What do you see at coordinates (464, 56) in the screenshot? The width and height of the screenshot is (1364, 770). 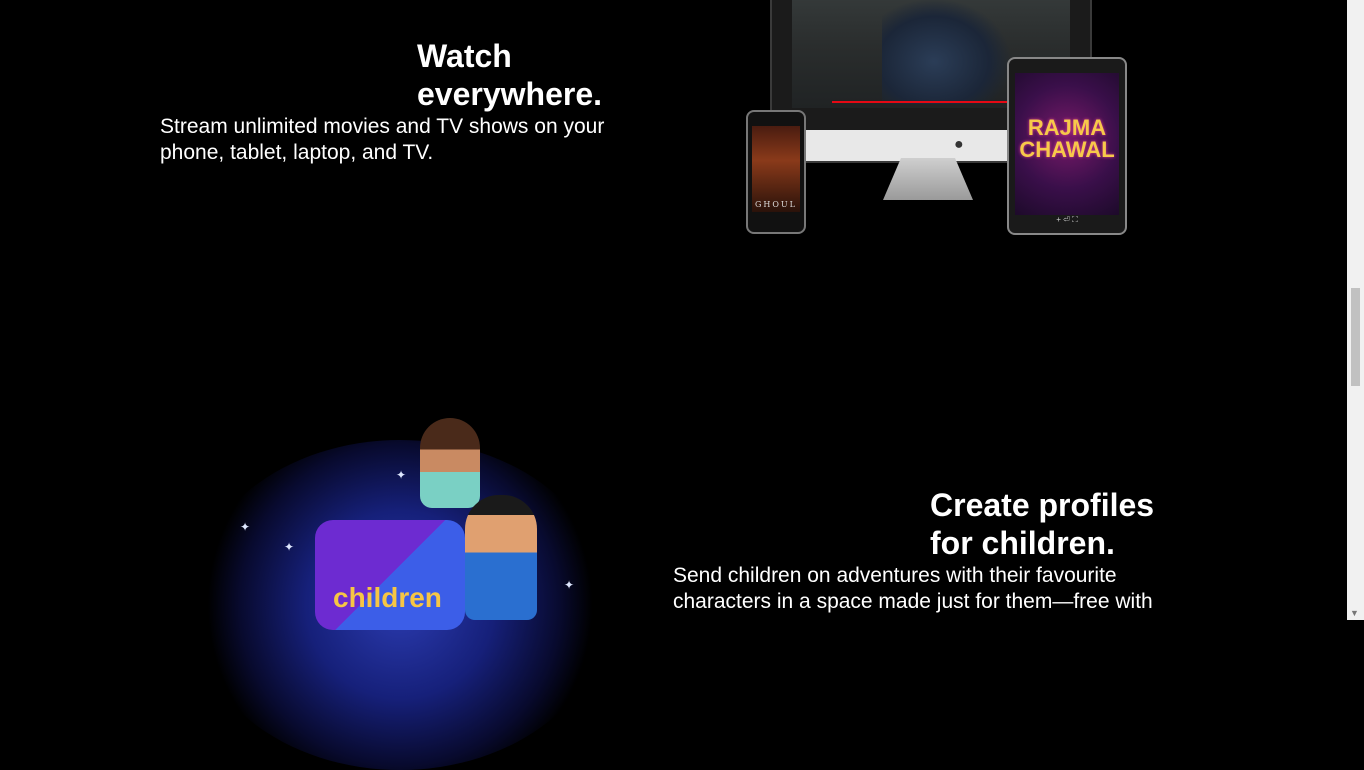 I see `title-line-1: Watch` at bounding box center [464, 56].